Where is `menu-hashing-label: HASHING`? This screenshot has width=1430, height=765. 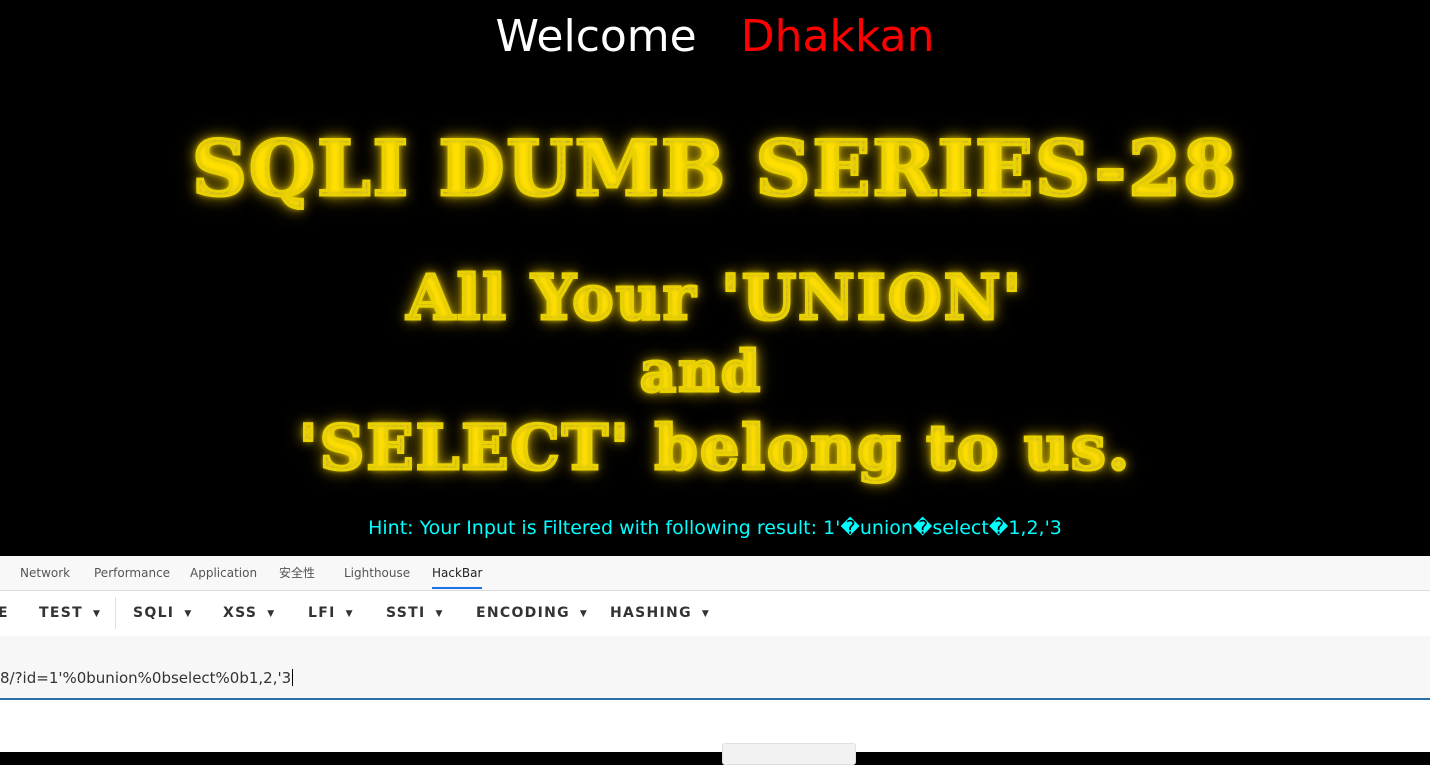 menu-hashing-label: HASHING is located at coordinates (651, 613).